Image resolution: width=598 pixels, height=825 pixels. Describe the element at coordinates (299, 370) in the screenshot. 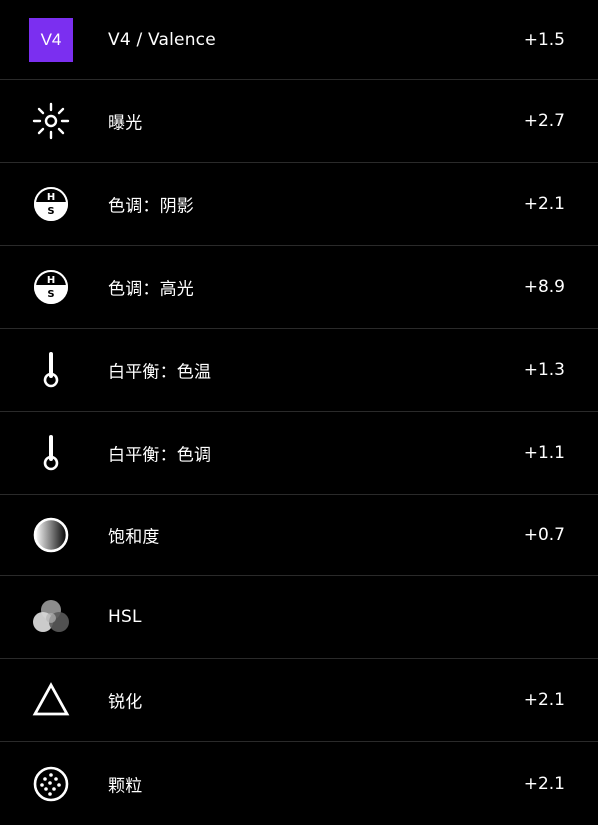

I see `list-item-wb-temperature: 白平衡：色温 +1.3` at that location.